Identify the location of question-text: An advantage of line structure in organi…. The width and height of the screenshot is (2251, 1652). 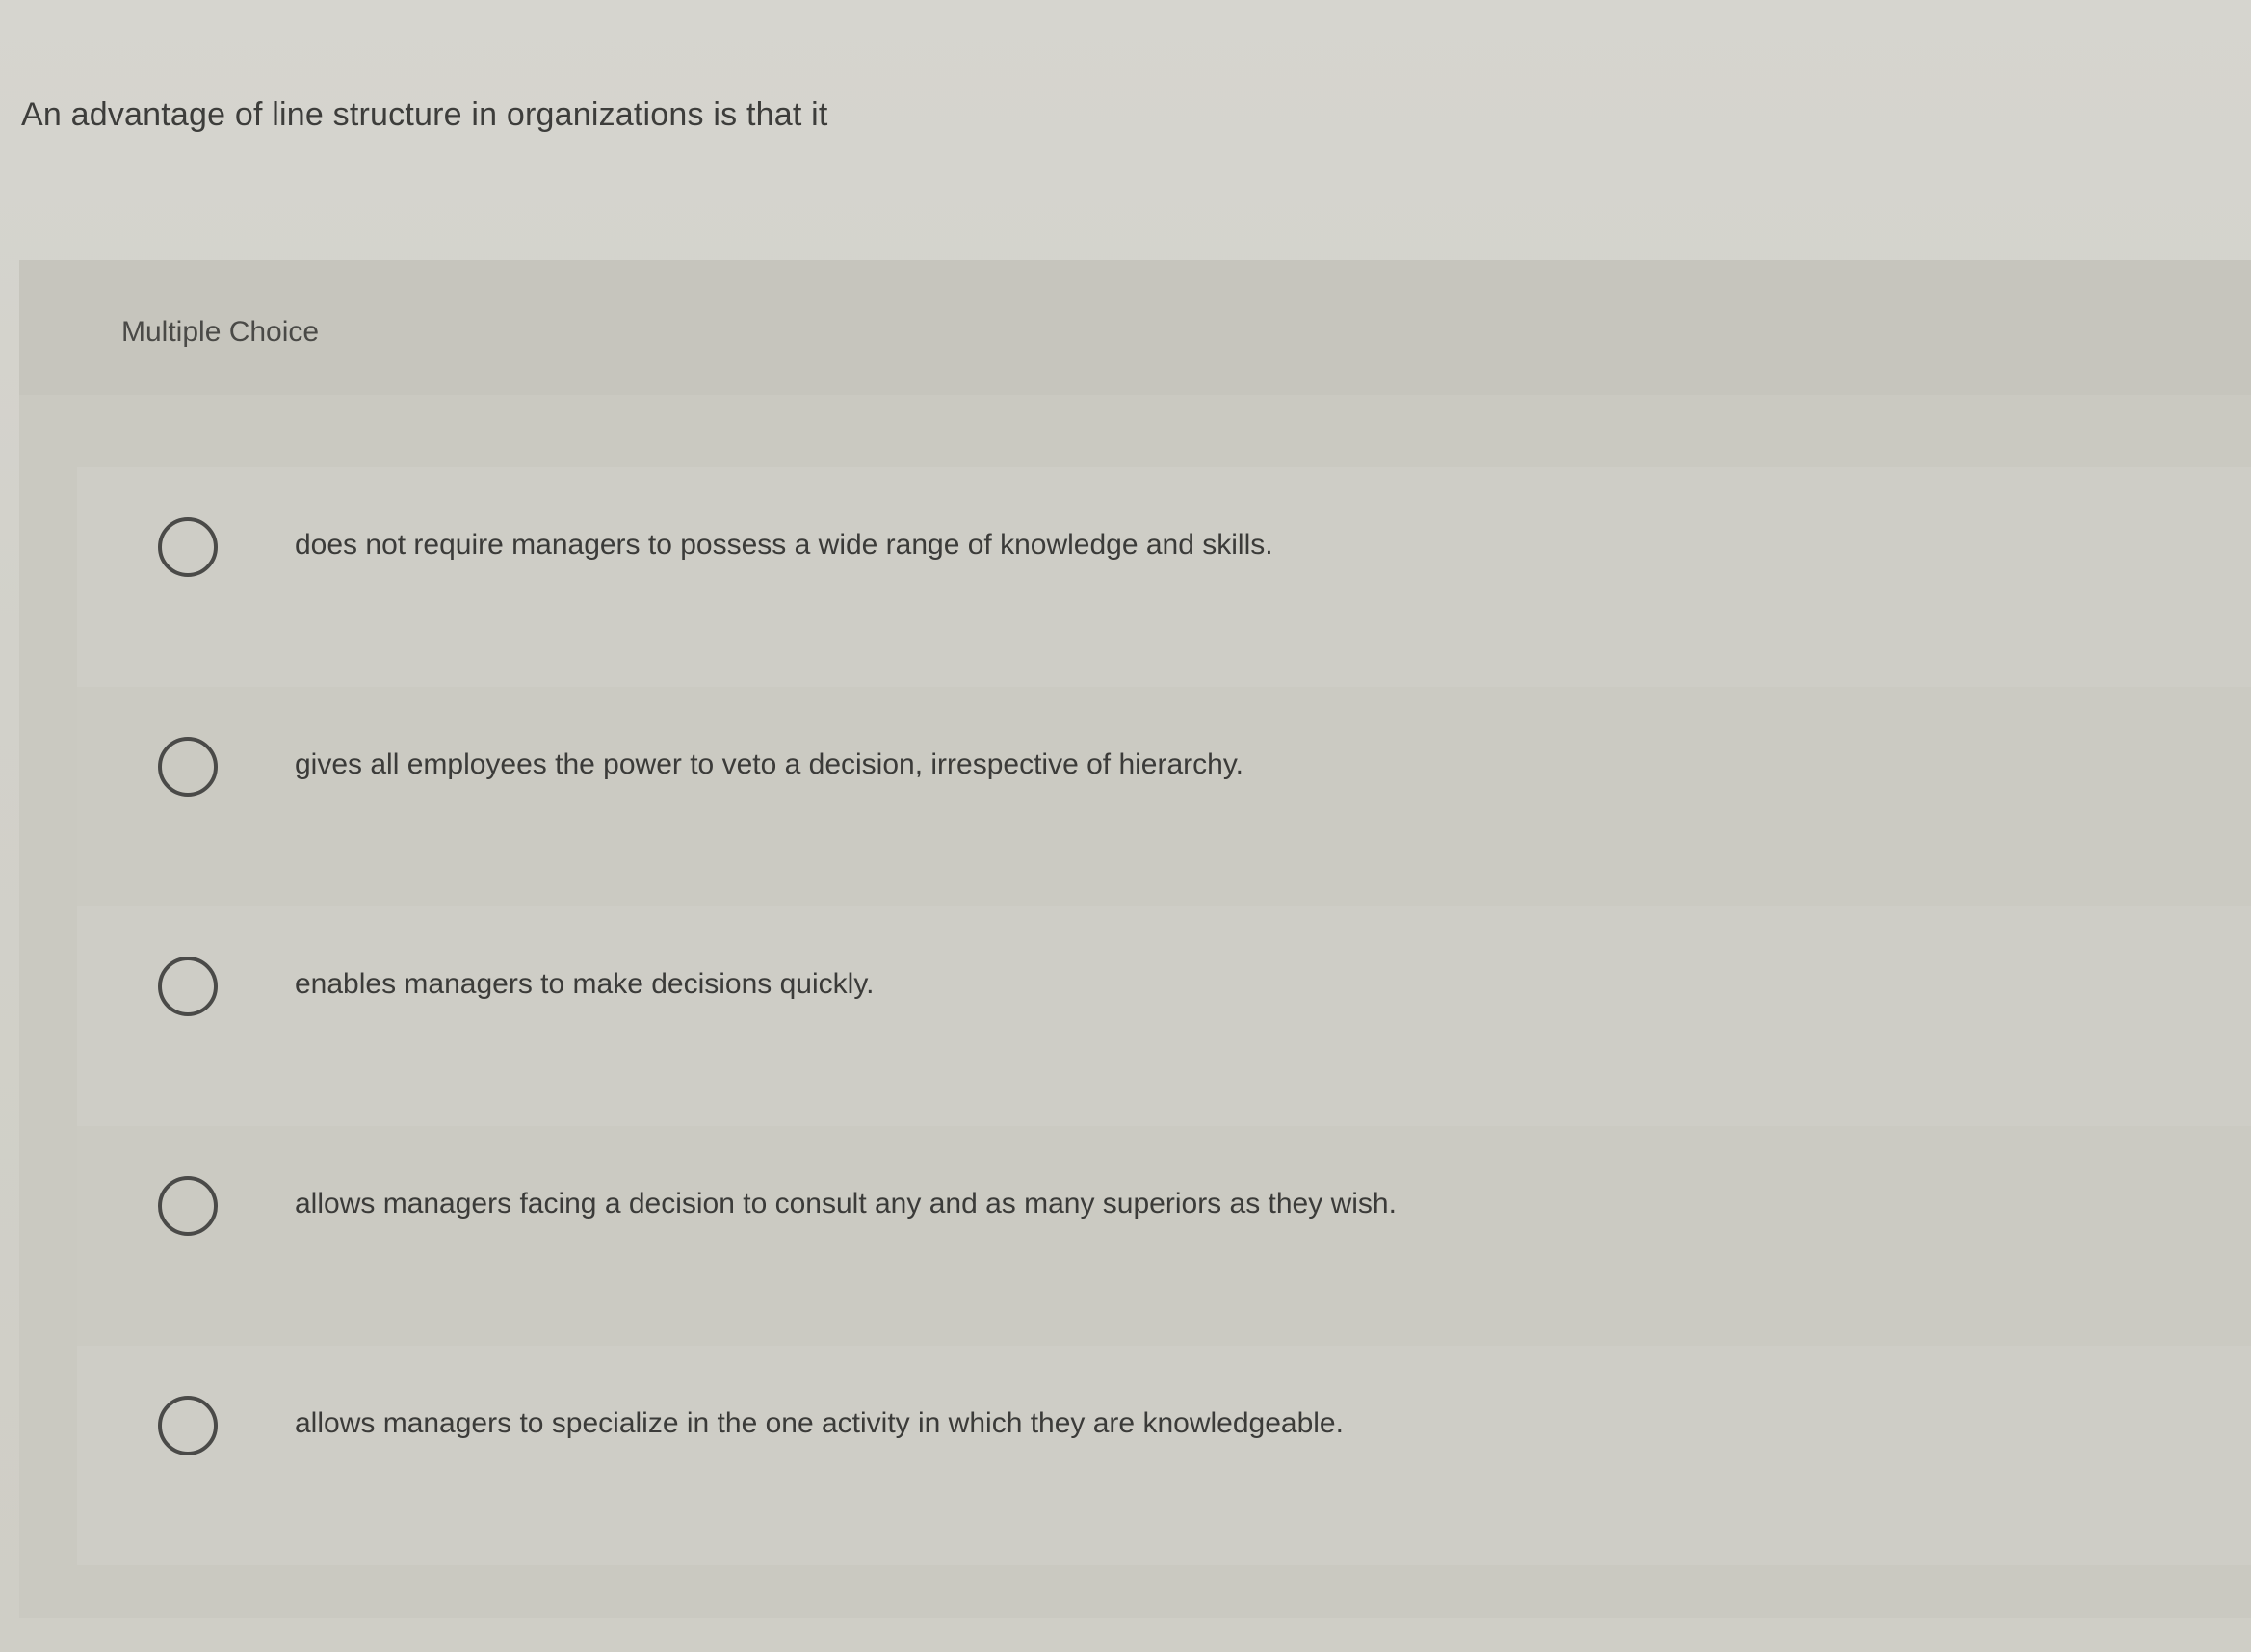
(424, 114).